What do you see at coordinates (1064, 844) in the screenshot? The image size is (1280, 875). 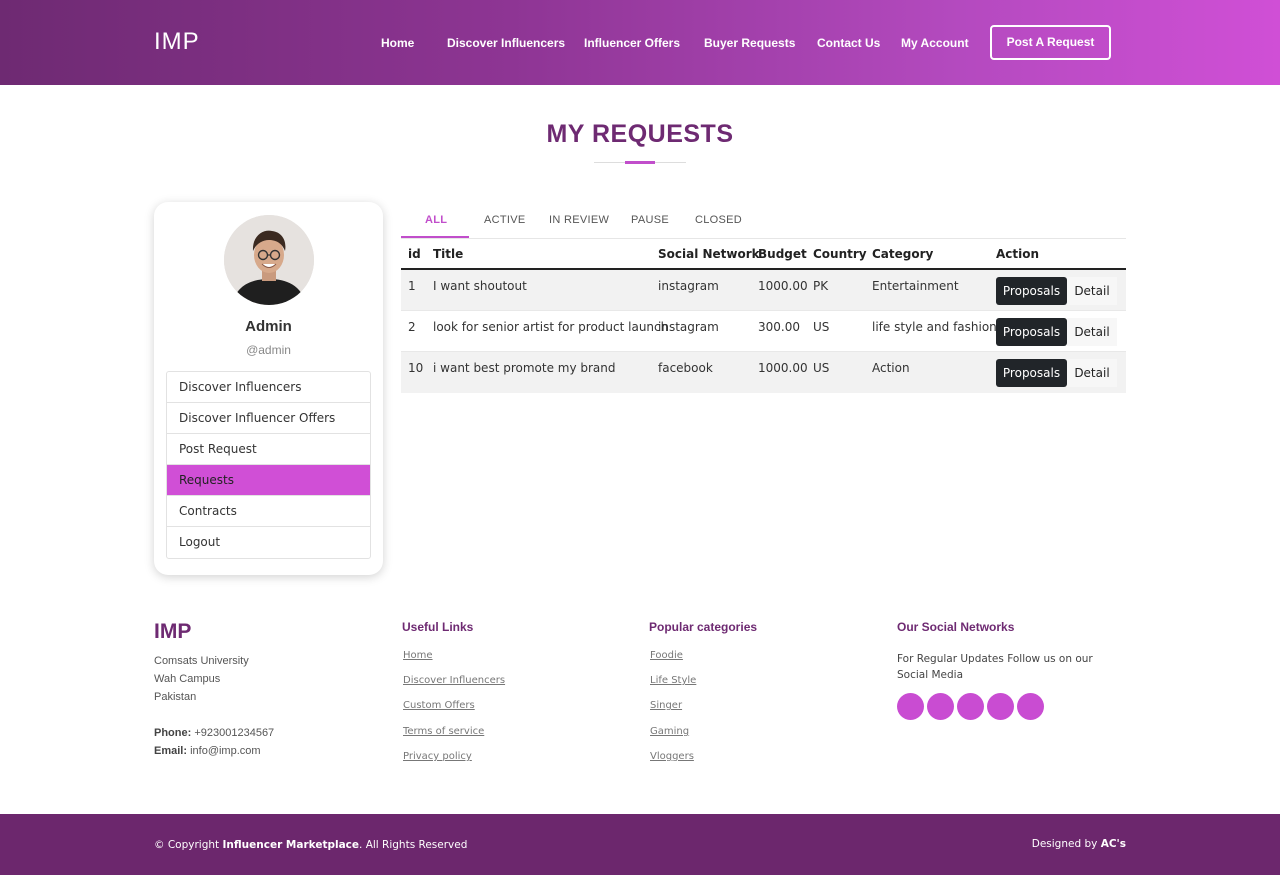 I see `designed-prefix: Designed by` at bounding box center [1064, 844].